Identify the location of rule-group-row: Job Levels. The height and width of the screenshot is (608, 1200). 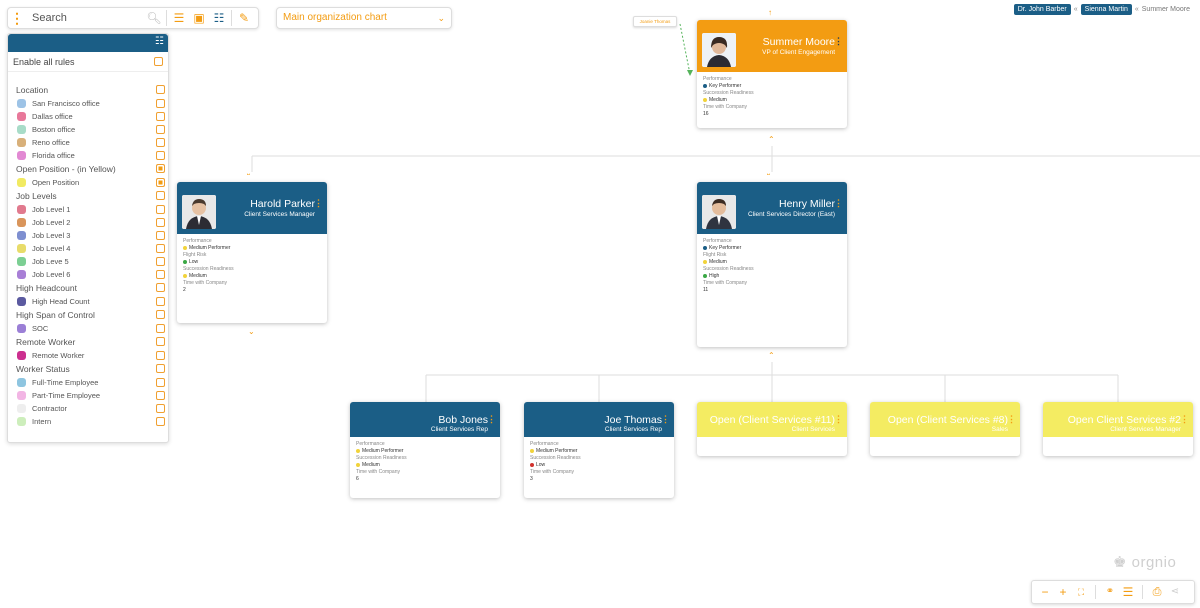
(89, 195).